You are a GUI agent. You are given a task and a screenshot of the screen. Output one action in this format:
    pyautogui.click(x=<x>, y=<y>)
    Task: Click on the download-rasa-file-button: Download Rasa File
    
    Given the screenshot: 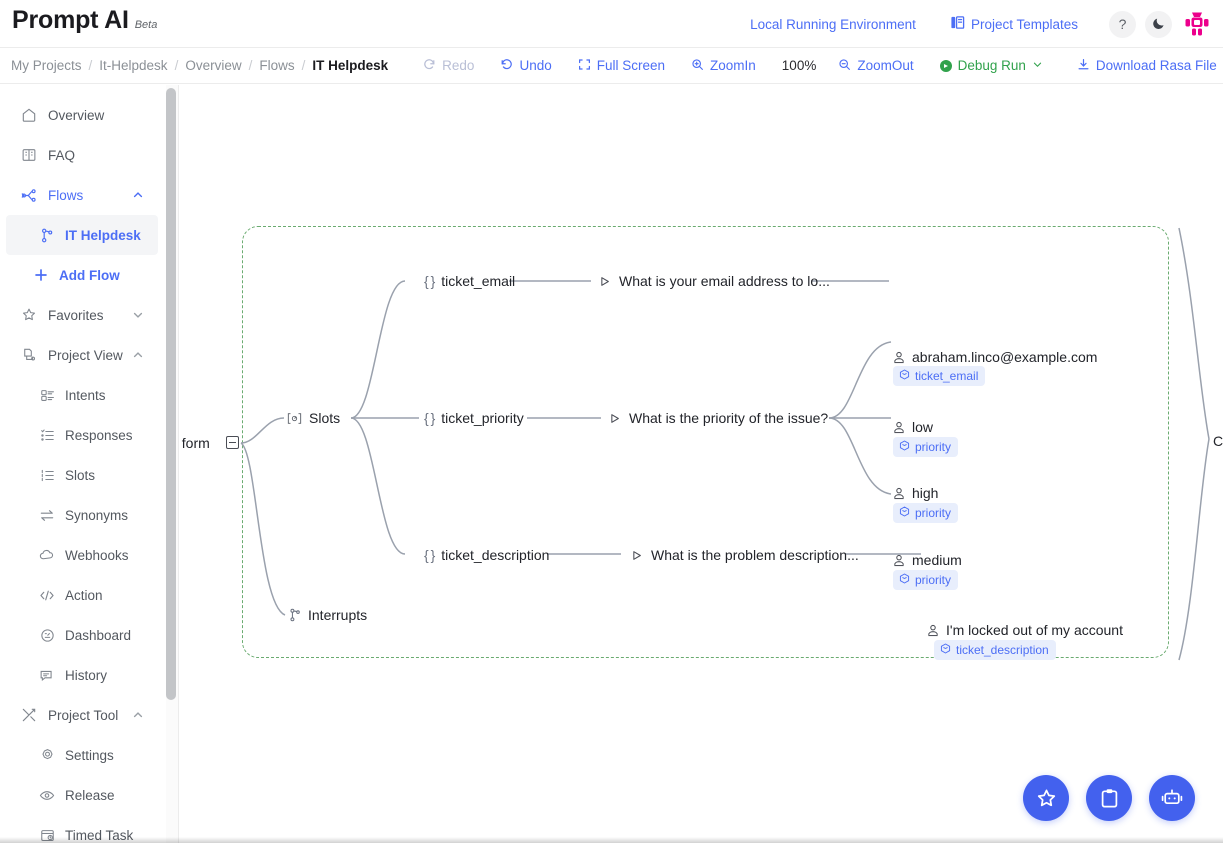 What is the action you would take?
    pyautogui.click(x=1147, y=66)
    